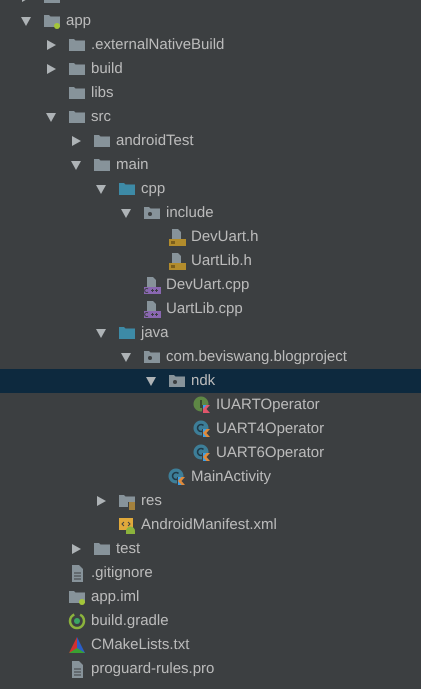 The image size is (421, 689). I want to click on tree-label: src, so click(101, 116).